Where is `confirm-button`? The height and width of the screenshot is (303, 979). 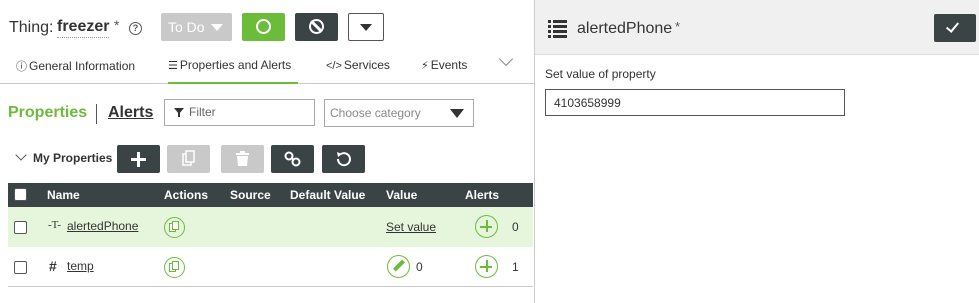
confirm-button is located at coordinates (955, 28).